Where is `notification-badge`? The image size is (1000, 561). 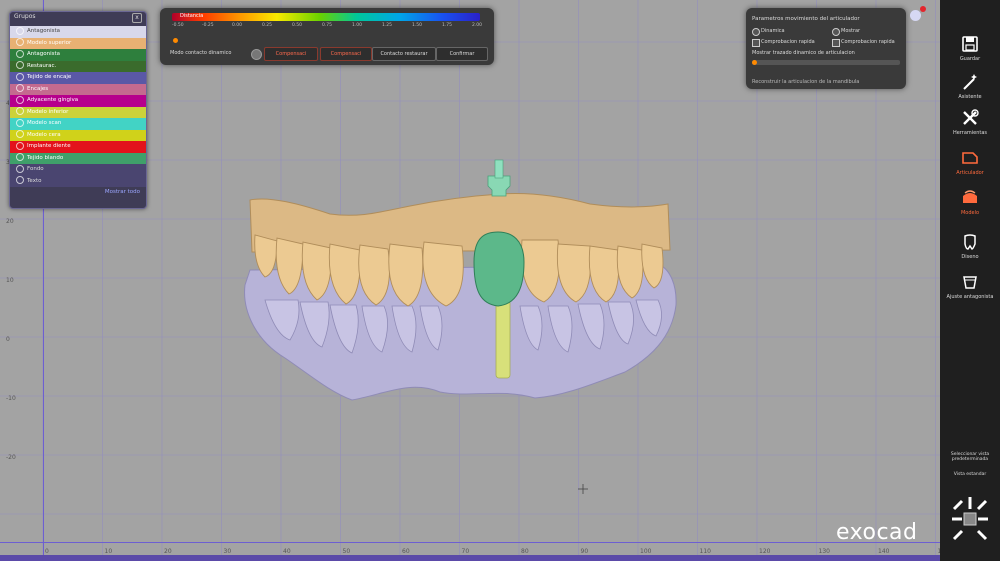
notification-badge is located at coordinates (923, 9).